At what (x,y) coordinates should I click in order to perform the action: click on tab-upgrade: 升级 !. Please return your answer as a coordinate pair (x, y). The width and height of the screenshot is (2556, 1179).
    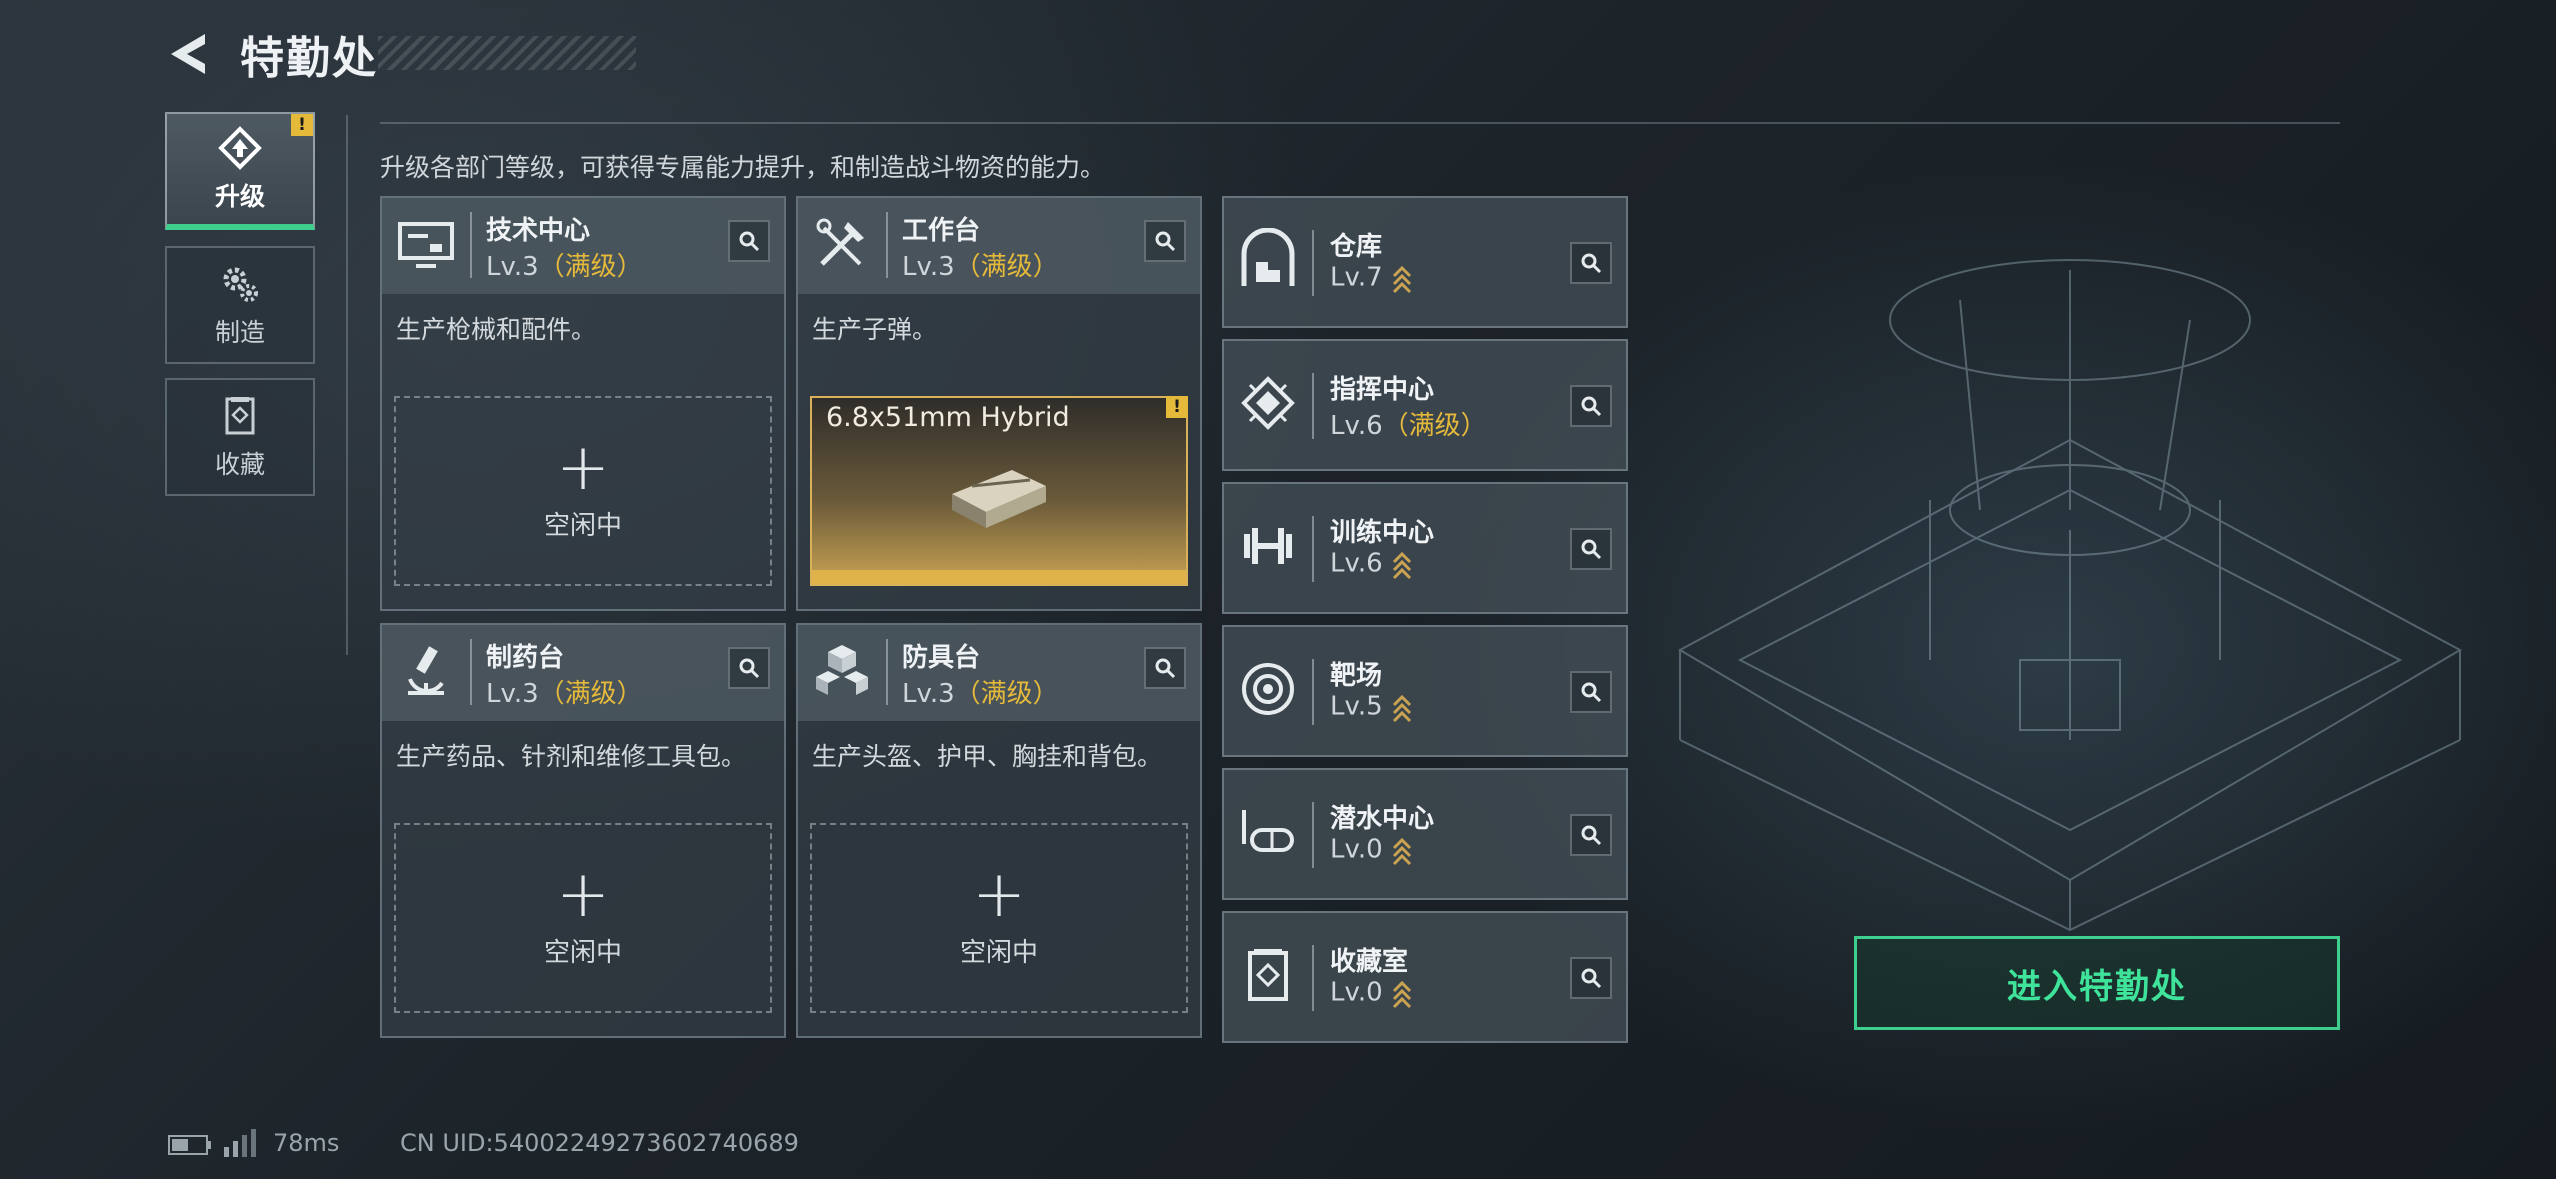
    Looking at the image, I should click on (240, 171).